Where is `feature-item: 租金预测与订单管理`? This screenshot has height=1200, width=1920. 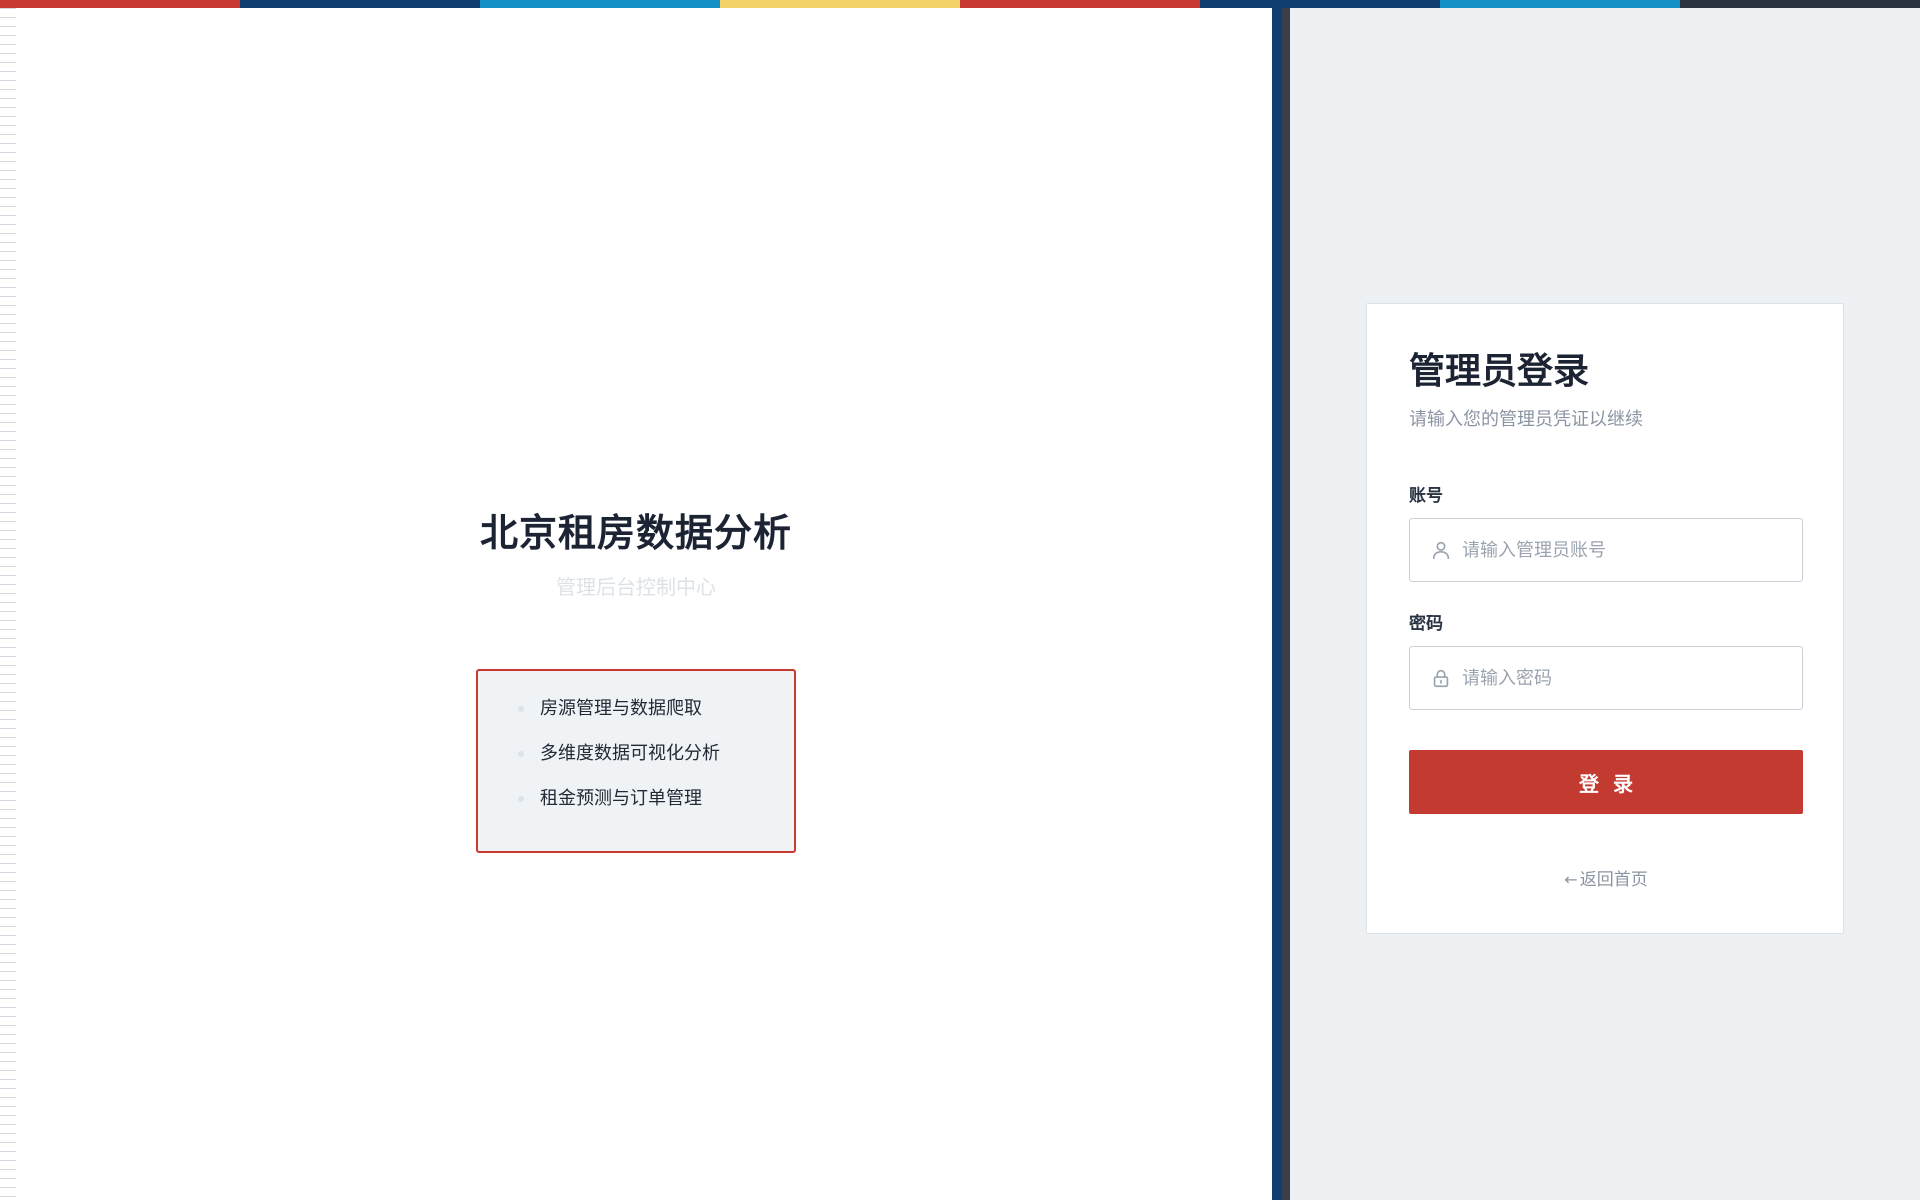
feature-item: 租金预测与订单管理 is located at coordinates (656, 809).